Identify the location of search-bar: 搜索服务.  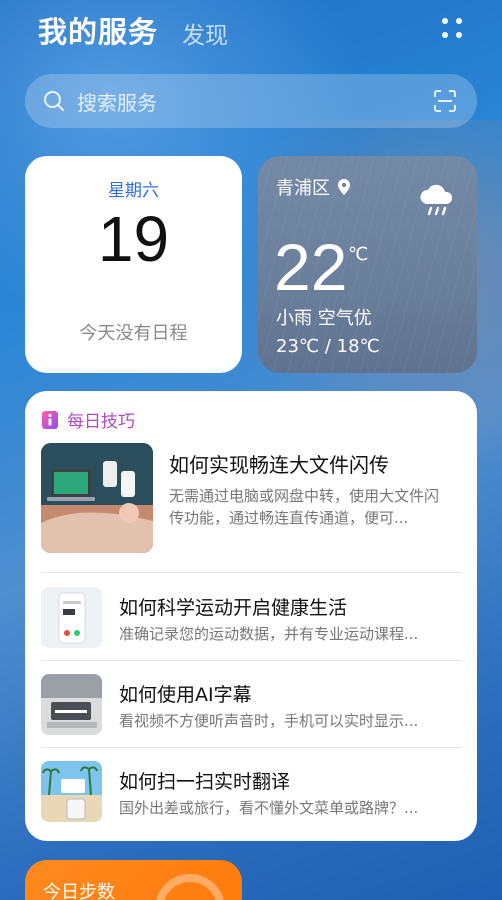
(251, 101).